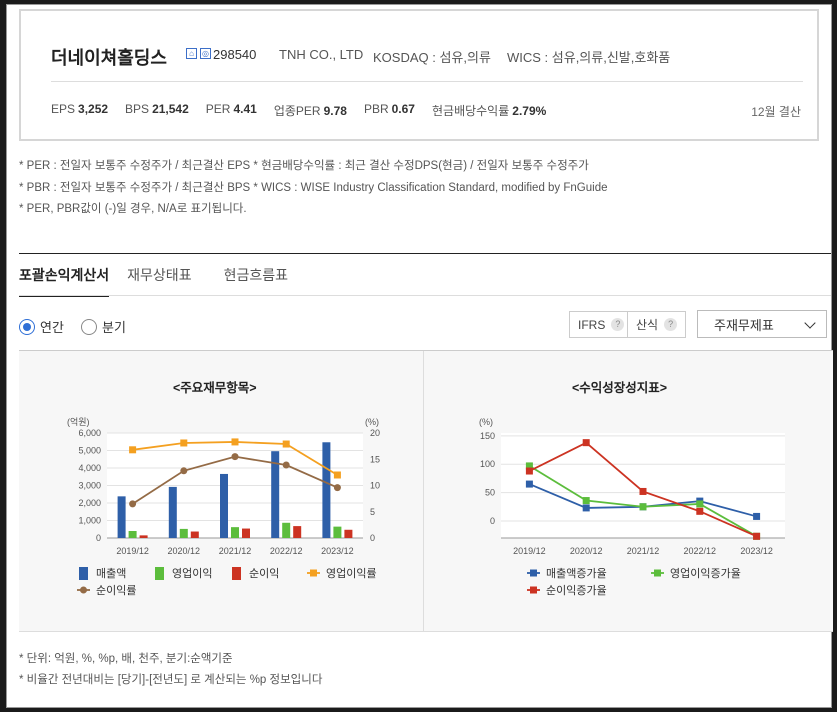 Image resolution: width=837 pixels, height=712 pixels. Describe the element at coordinates (375, 459) in the screenshot. I see `right-tick-label: 15` at that location.